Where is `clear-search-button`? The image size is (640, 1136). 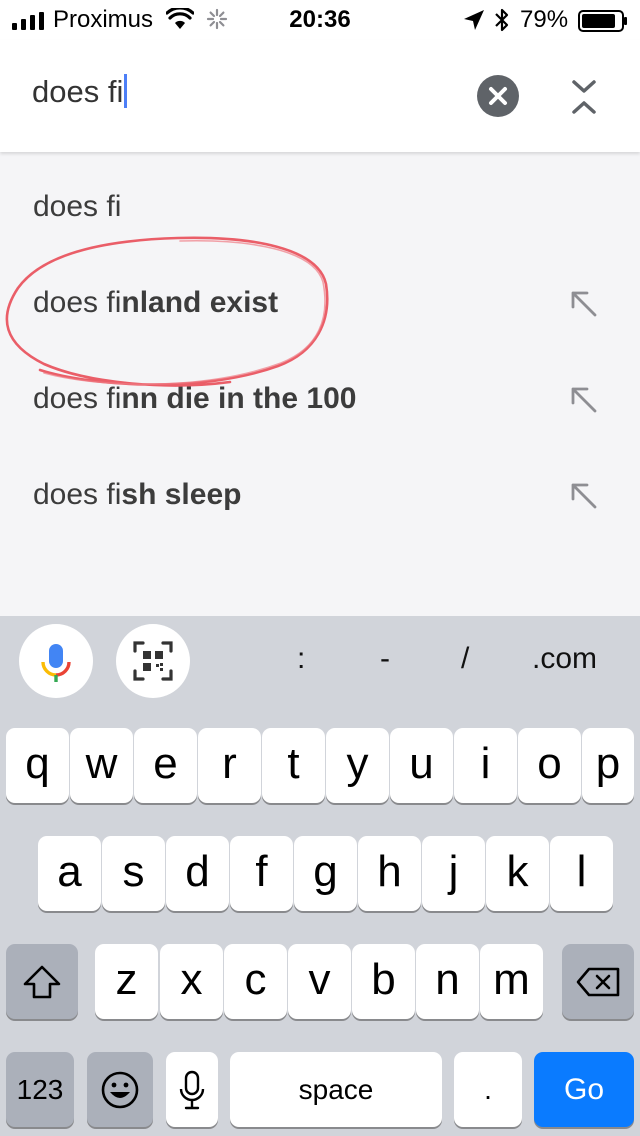 clear-search-button is located at coordinates (498, 96).